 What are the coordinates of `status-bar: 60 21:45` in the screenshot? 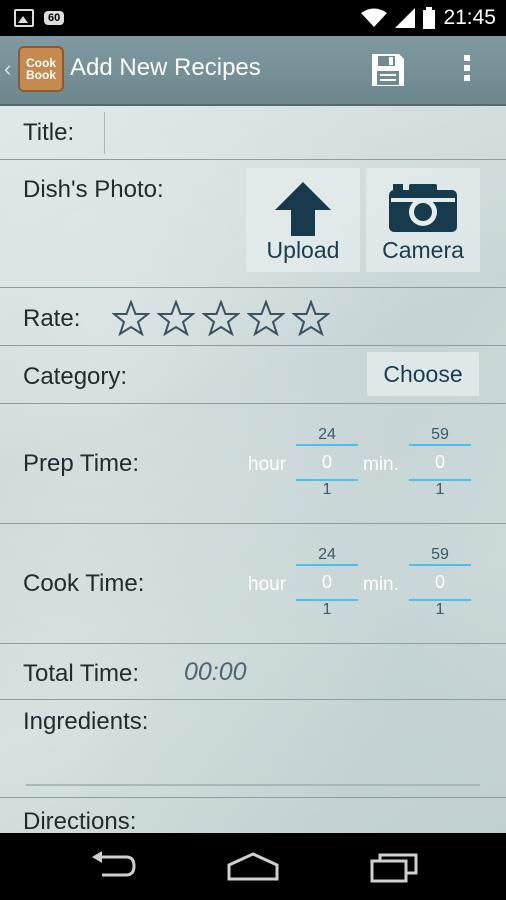 It's located at (253, 18).